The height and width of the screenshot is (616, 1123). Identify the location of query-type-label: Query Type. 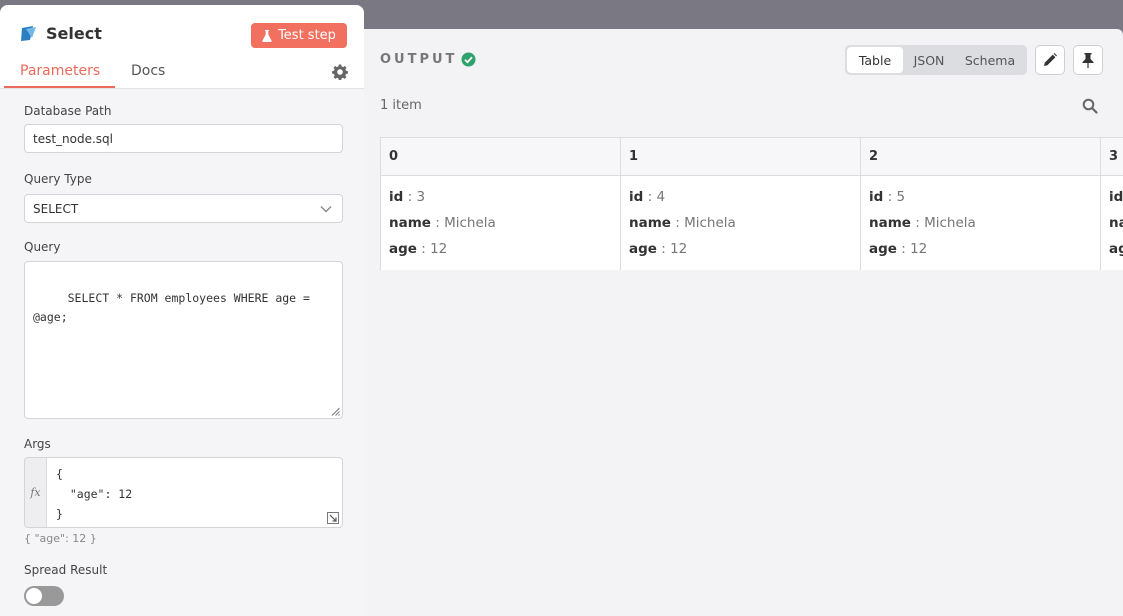
(58, 179).